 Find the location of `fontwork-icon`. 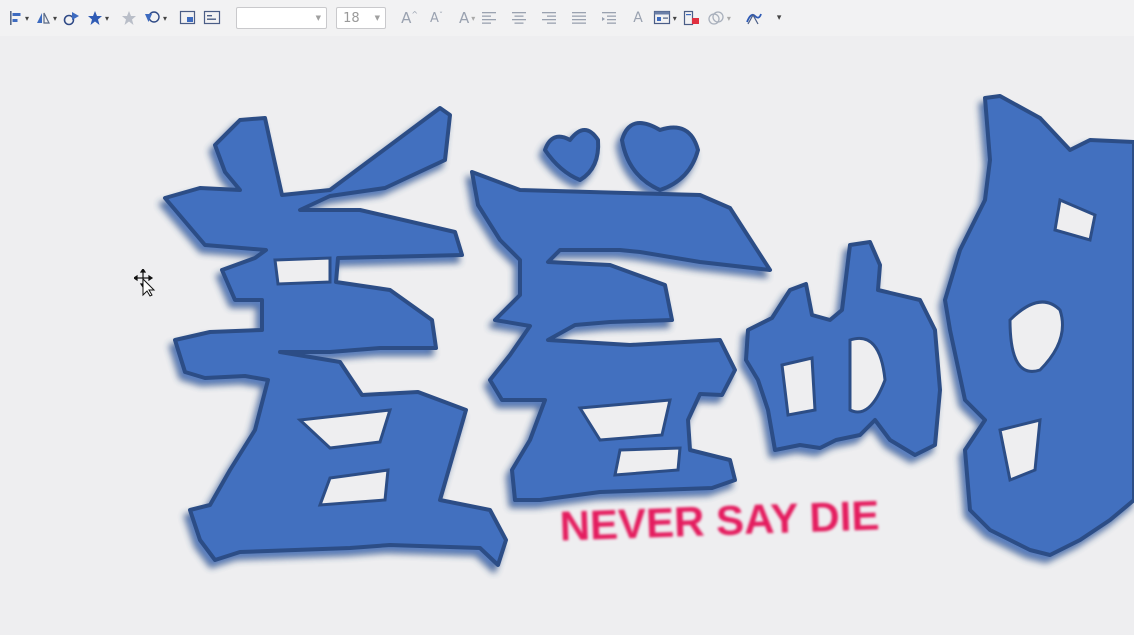

fontwork-icon is located at coordinates (753, 19).